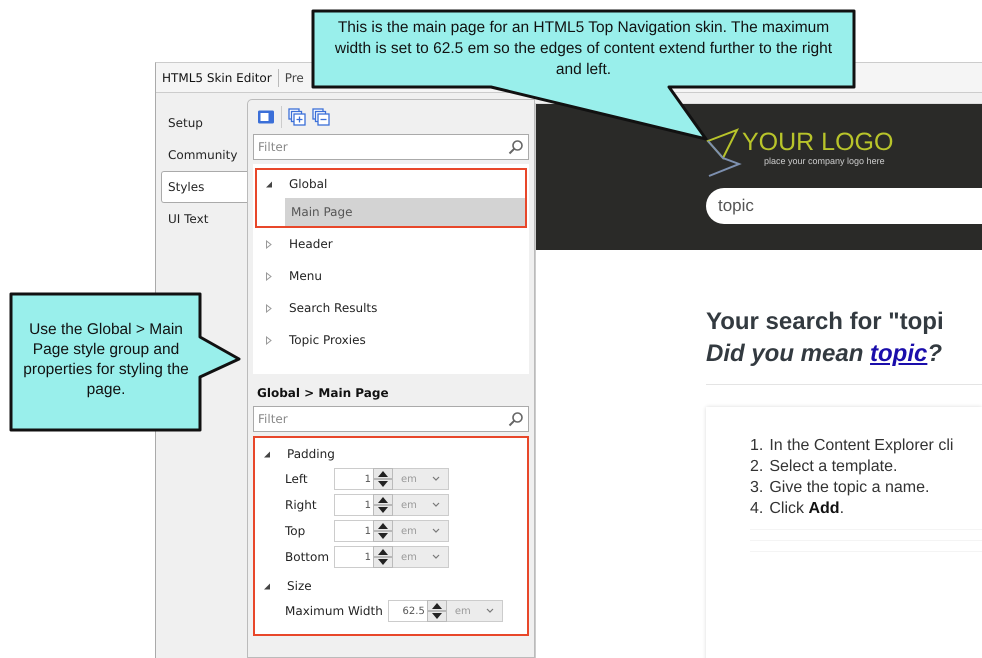 This screenshot has width=982, height=658. Describe the element at coordinates (305, 276) in the screenshot. I see `tree-item: Menu` at that location.